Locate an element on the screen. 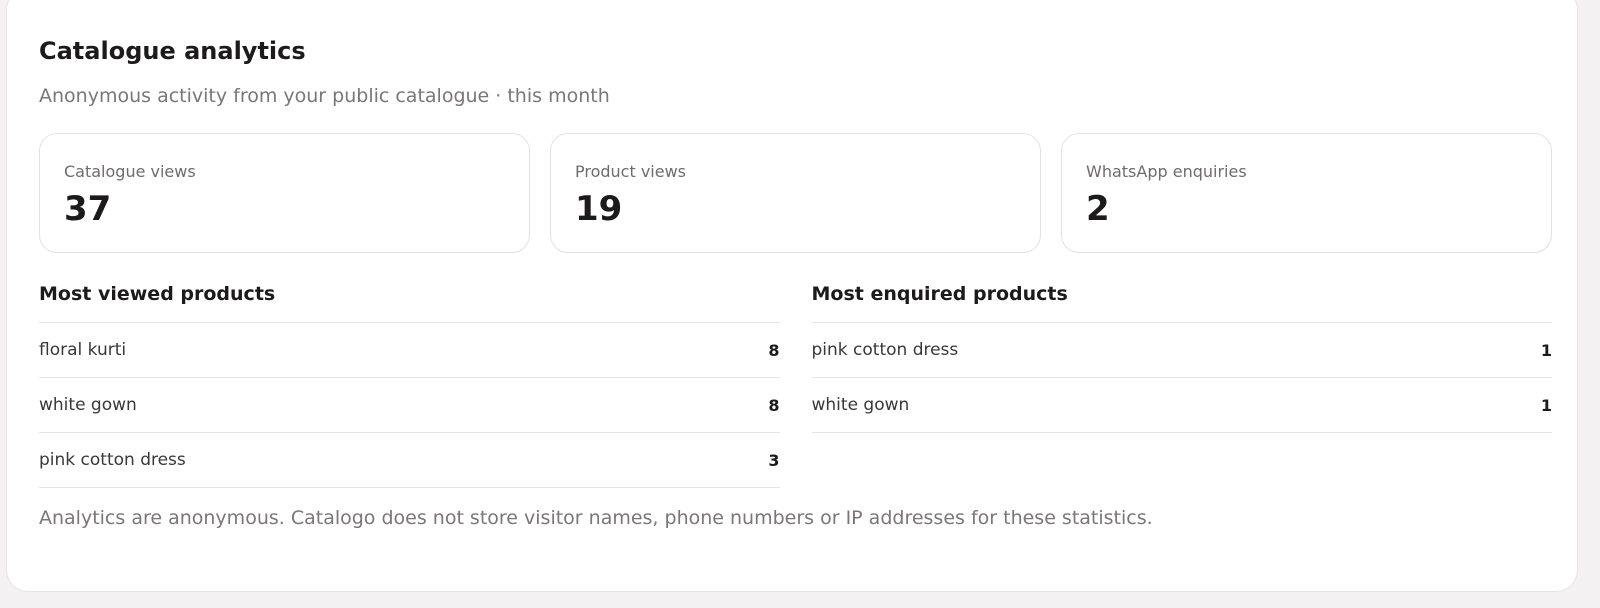 The image size is (1600, 608). list-item: pink cotton dress 1 is located at coordinates (1181, 350).